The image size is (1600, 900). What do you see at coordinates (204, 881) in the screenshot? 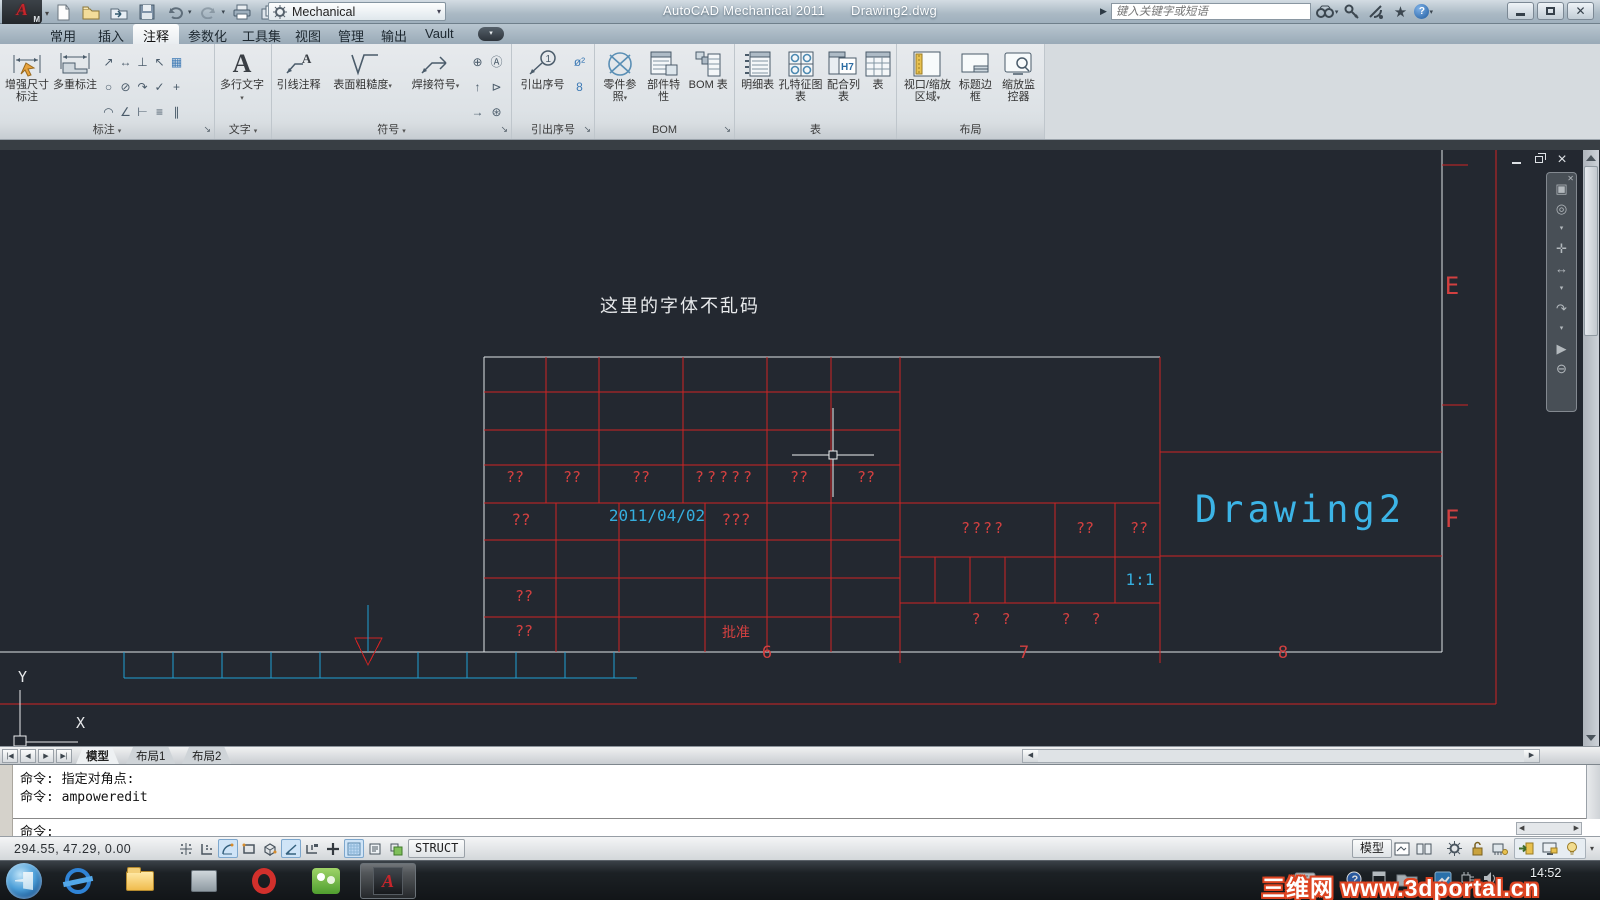
I see `window-app-icon` at bounding box center [204, 881].